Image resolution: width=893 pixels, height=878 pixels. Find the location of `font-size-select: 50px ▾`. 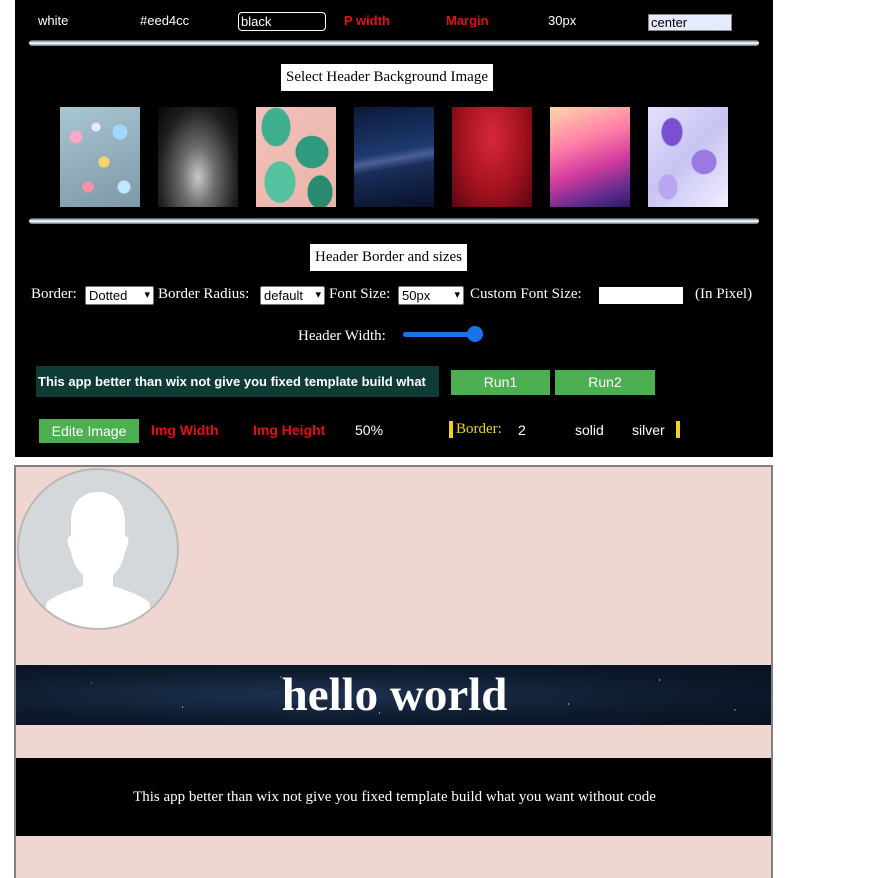

font-size-select: 50px ▾ is located at coordinates (431, 295).